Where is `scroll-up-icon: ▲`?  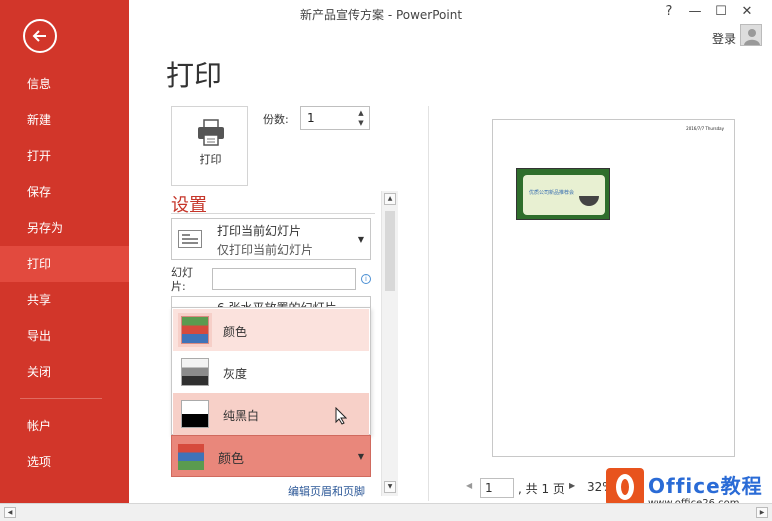
scroll-up-icon: ▲ is located at coordinates (390, 199).